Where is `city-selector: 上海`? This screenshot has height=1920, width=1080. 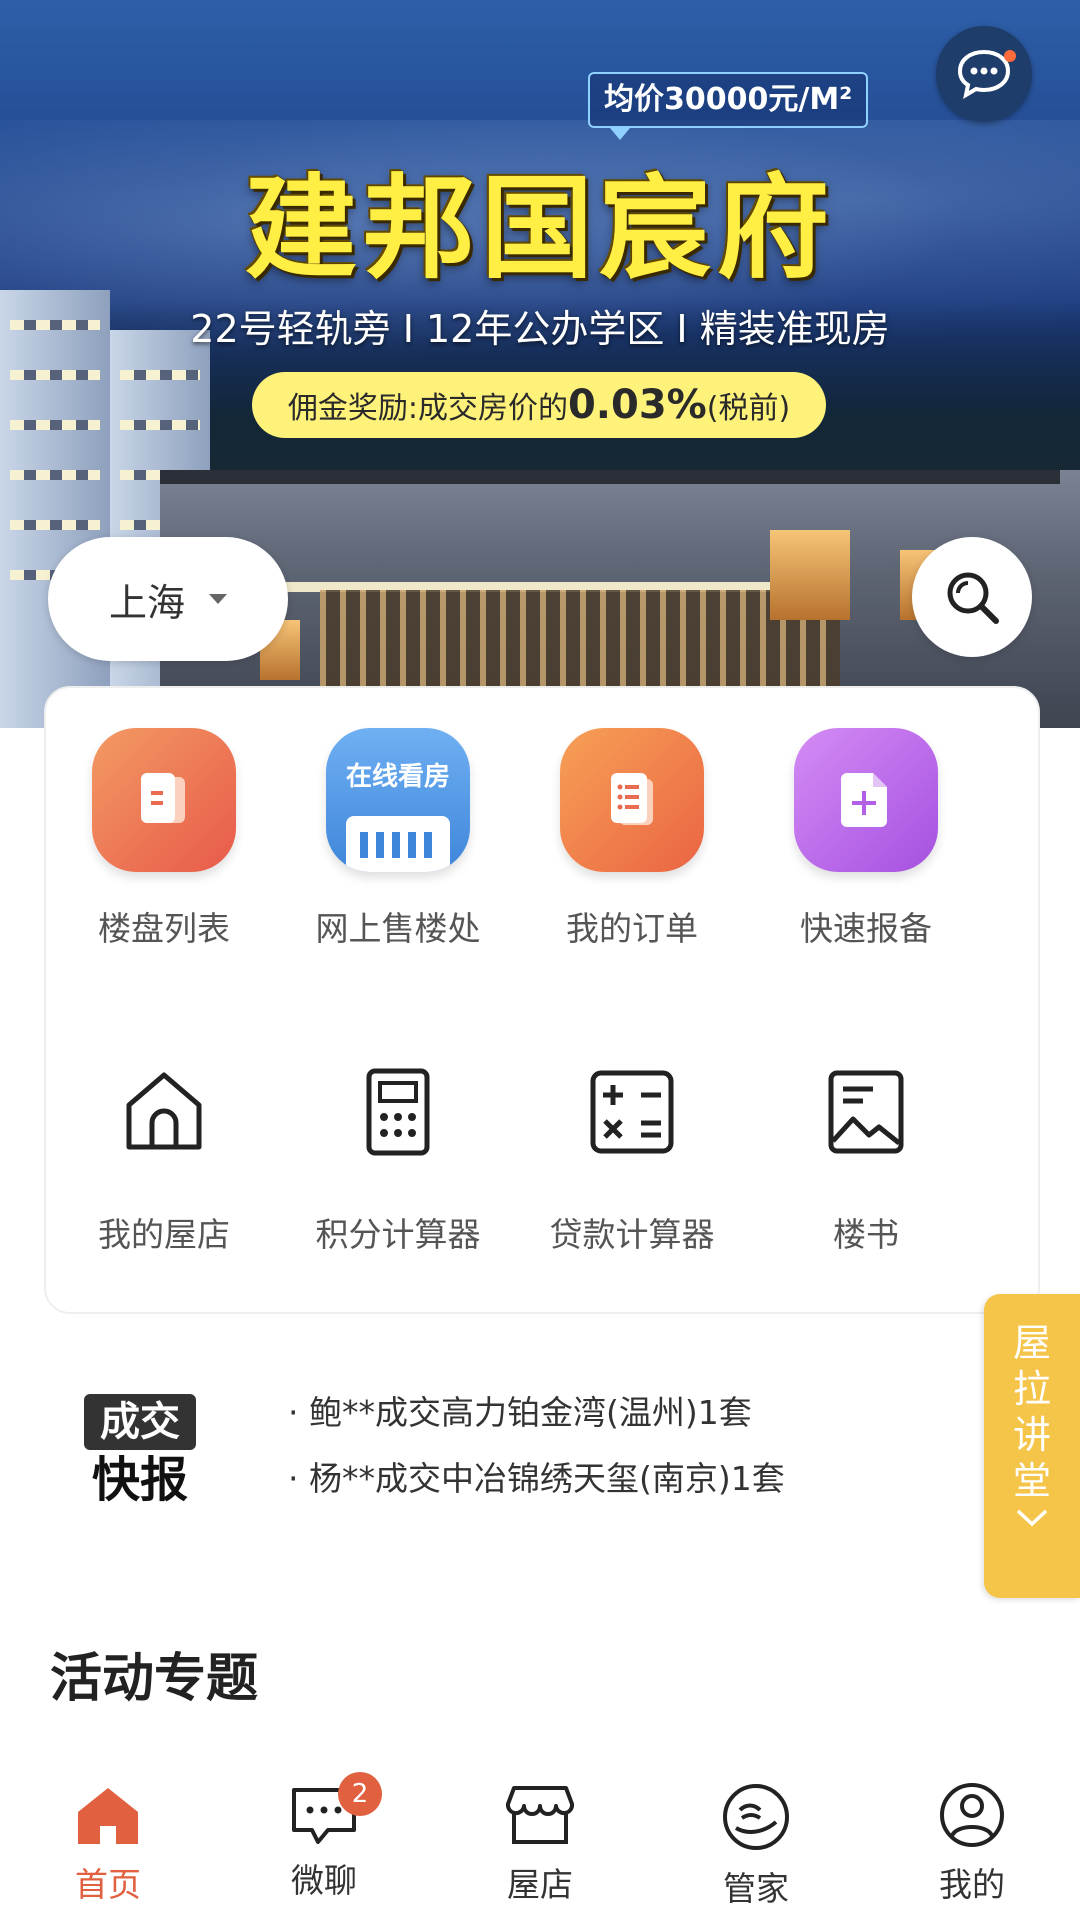 city-selector: 上海 is located at coordinates (168, 599).